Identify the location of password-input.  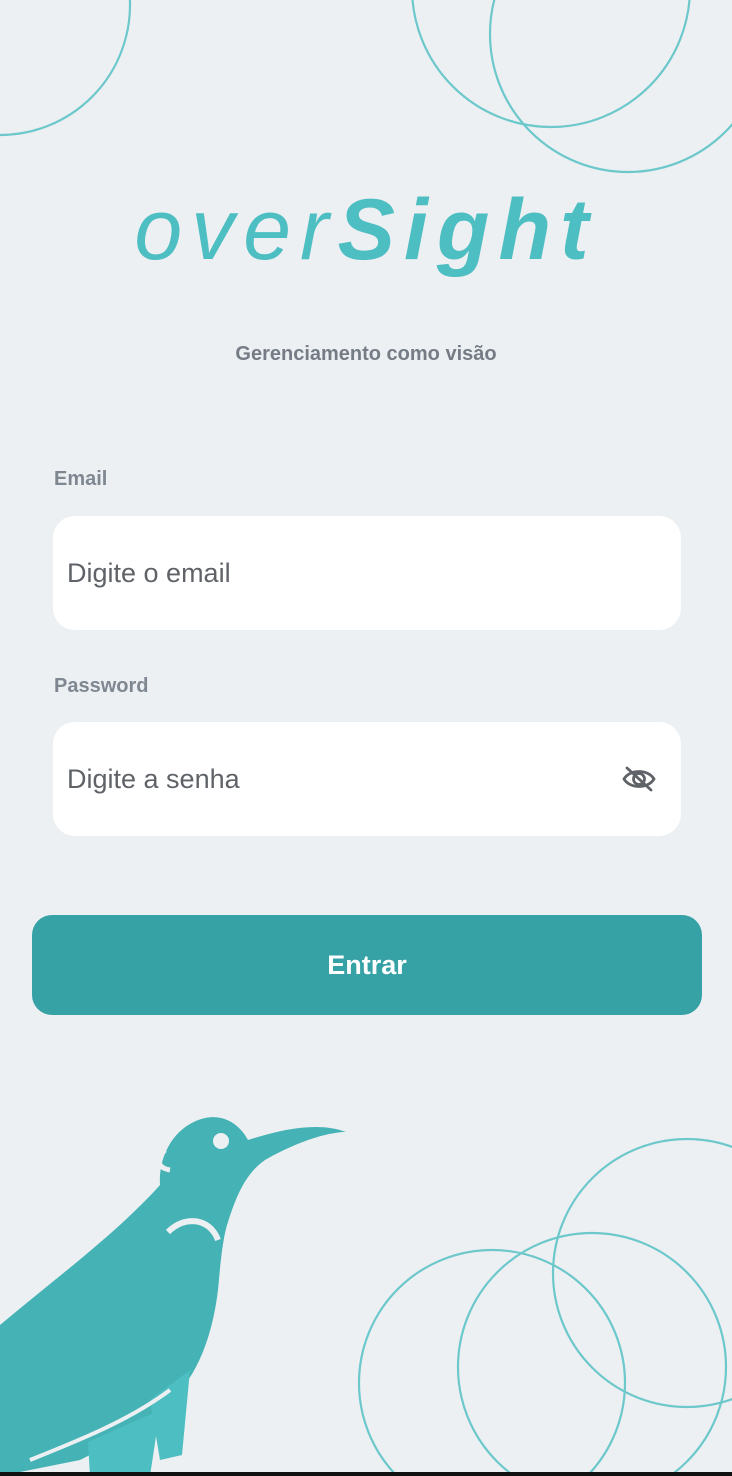
(343, 779).